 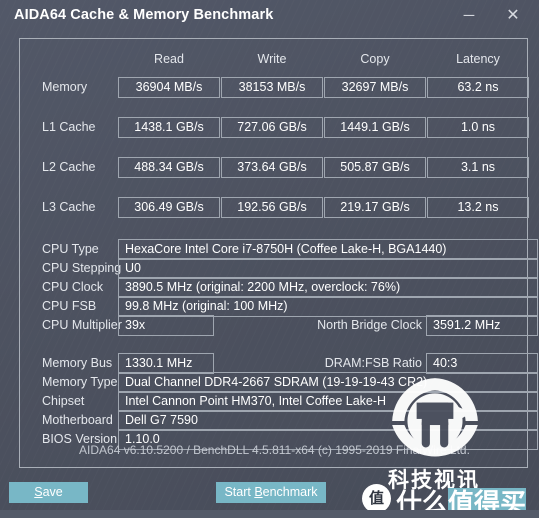 What do you see at coordinates (80, 382) in the screenshot?
I see `info-label-memory-type: Memory Type` at bounding box center [80, 382].